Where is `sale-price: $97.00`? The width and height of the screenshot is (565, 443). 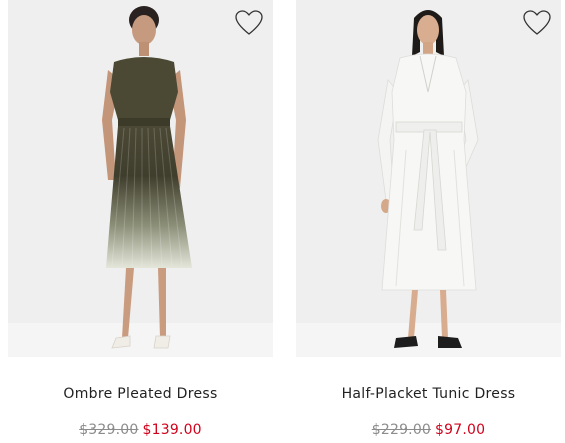 sale-price: $97.00 is located at coordinates (460, 430).